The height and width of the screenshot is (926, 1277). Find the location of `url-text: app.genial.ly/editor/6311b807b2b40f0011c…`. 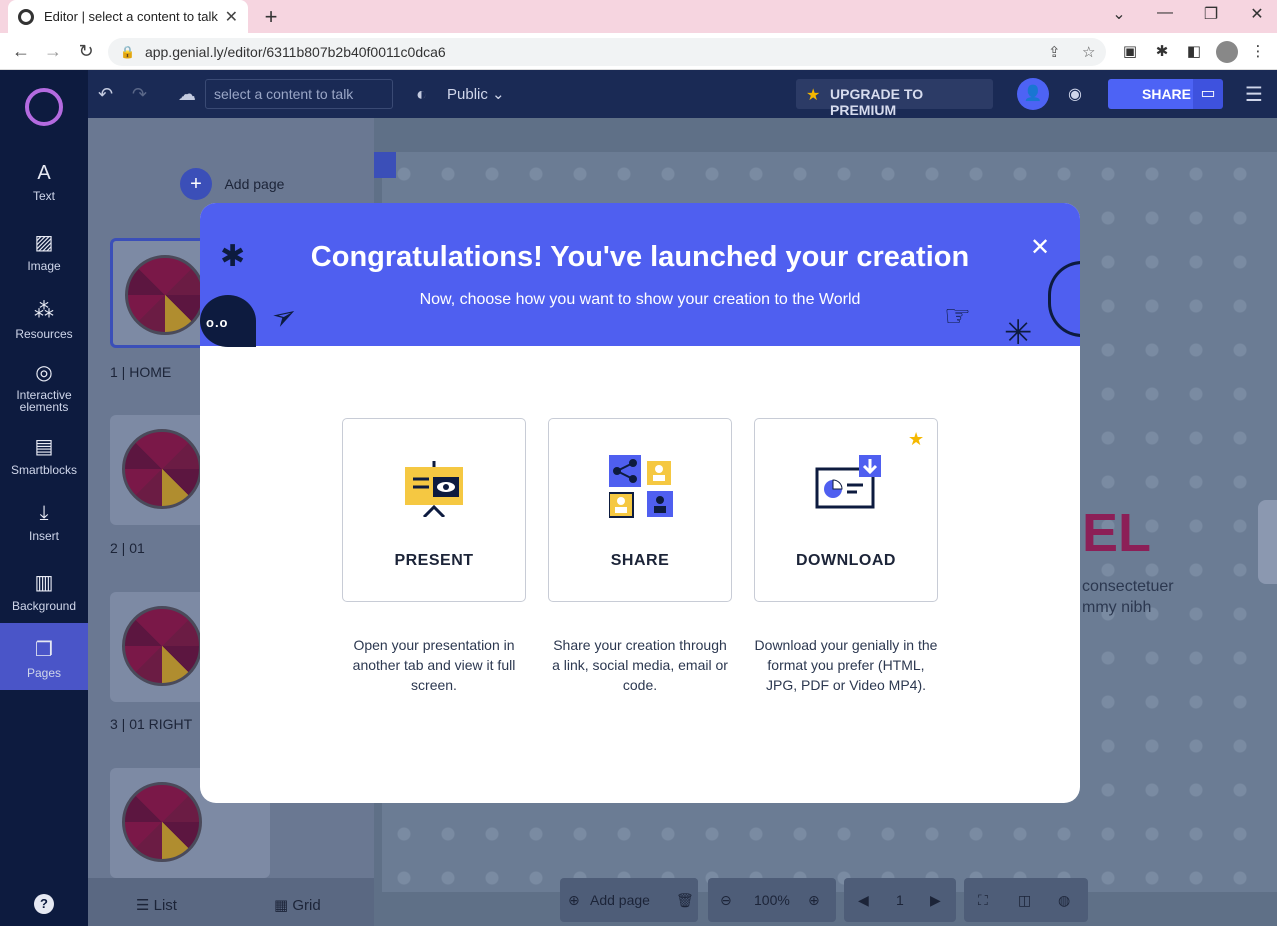

url-text: app.genial.ly/editor/6311b807b2b40f0011c… is located at coordinates (295, 52).